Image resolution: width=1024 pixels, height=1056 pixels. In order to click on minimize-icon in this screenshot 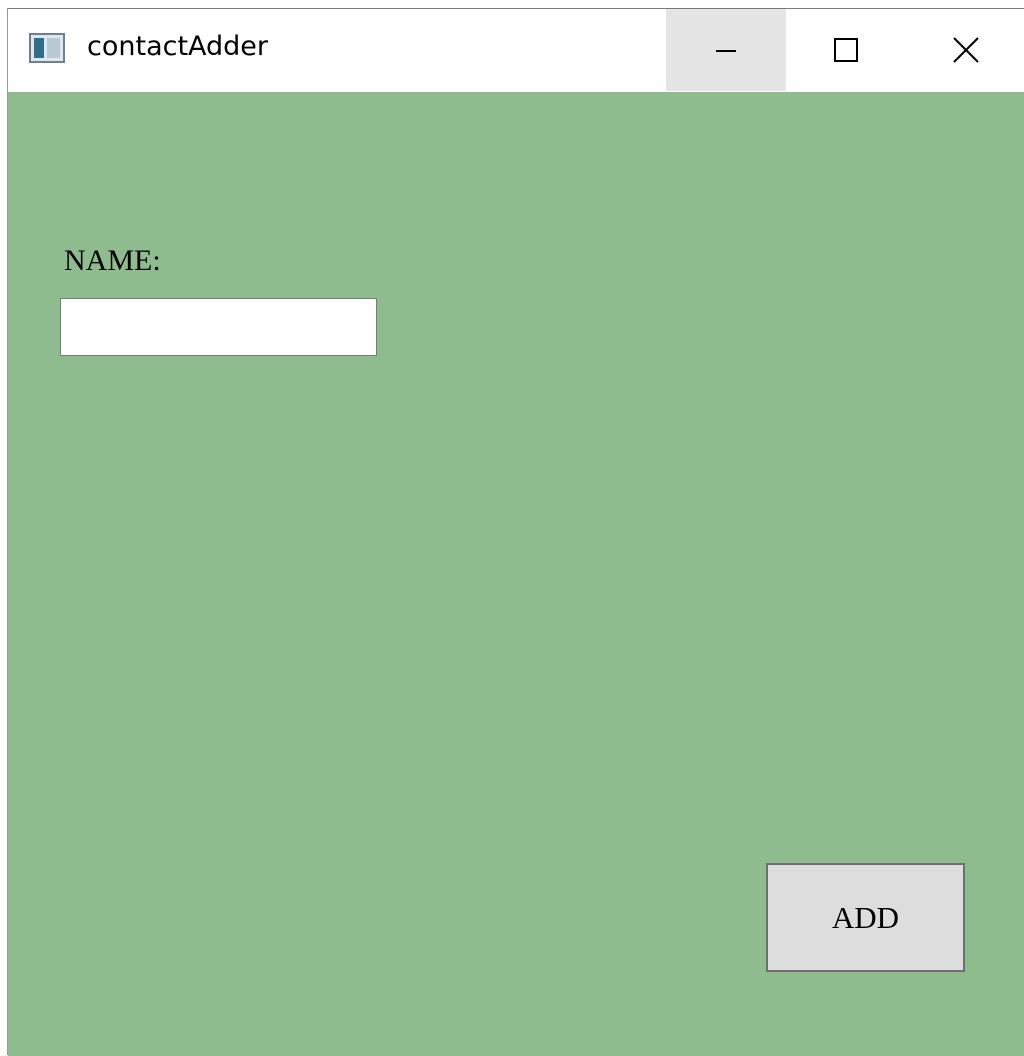, I will do `click(726, 51)`.